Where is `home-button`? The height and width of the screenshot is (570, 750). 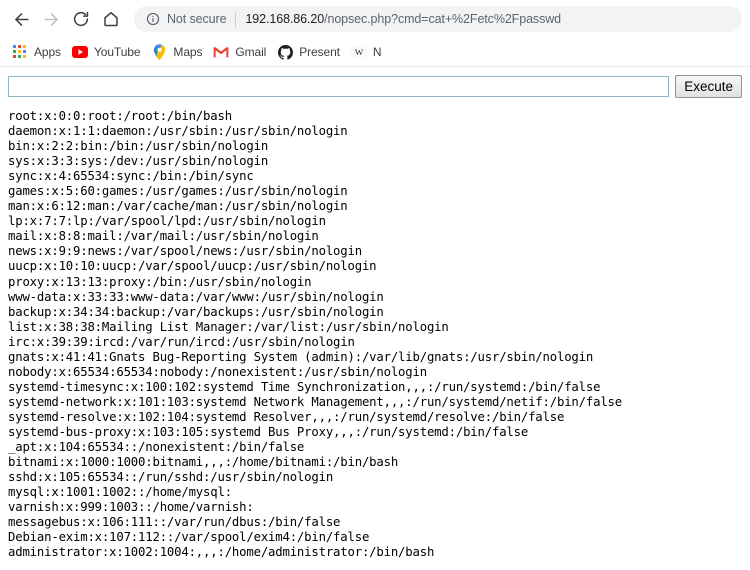
home-button is located at coordinates (111, 19).